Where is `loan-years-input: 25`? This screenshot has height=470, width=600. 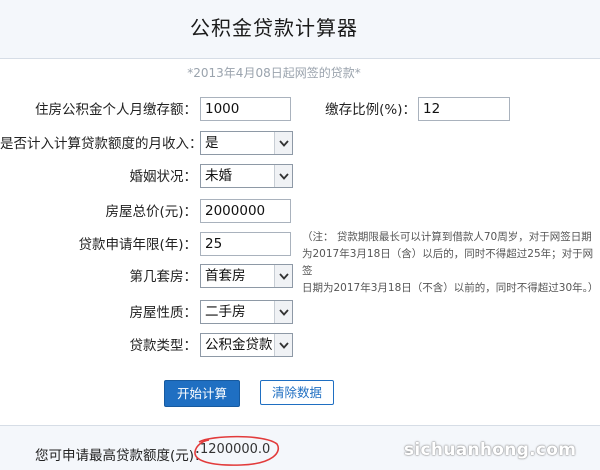 loan-years-input: 25 is located at coordinates (245, 244).